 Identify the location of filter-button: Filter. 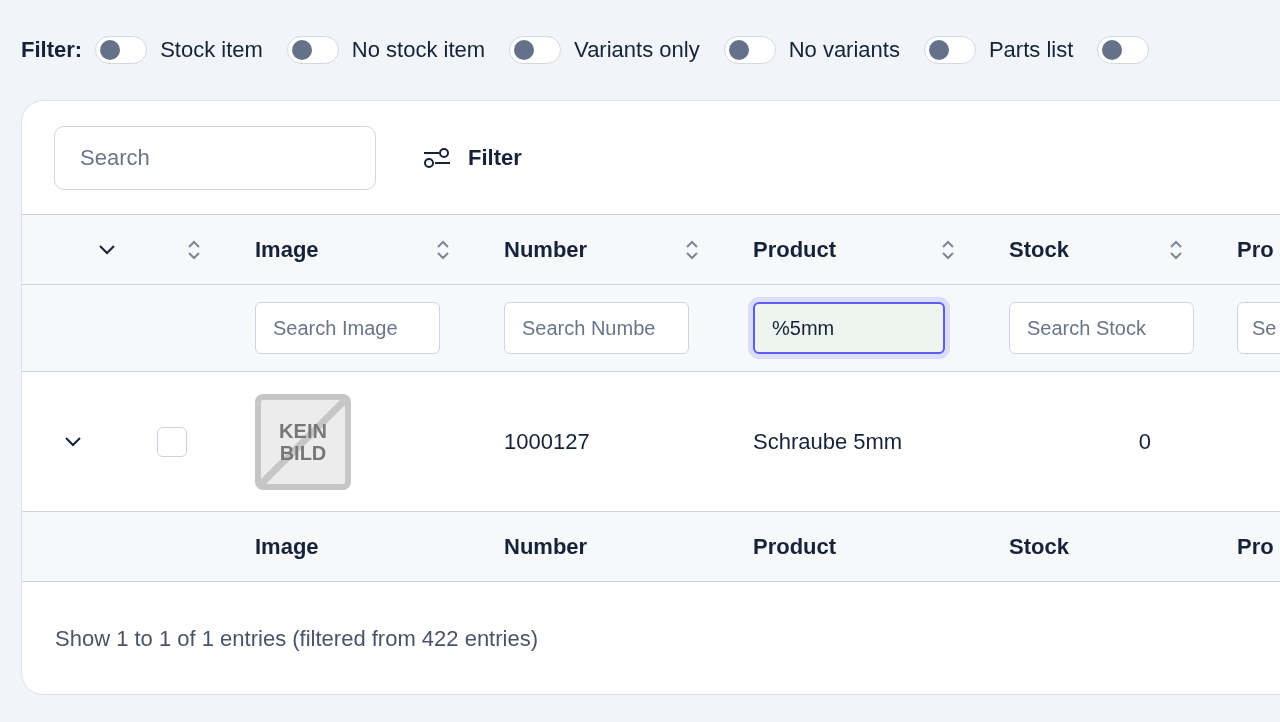
(472, 157).